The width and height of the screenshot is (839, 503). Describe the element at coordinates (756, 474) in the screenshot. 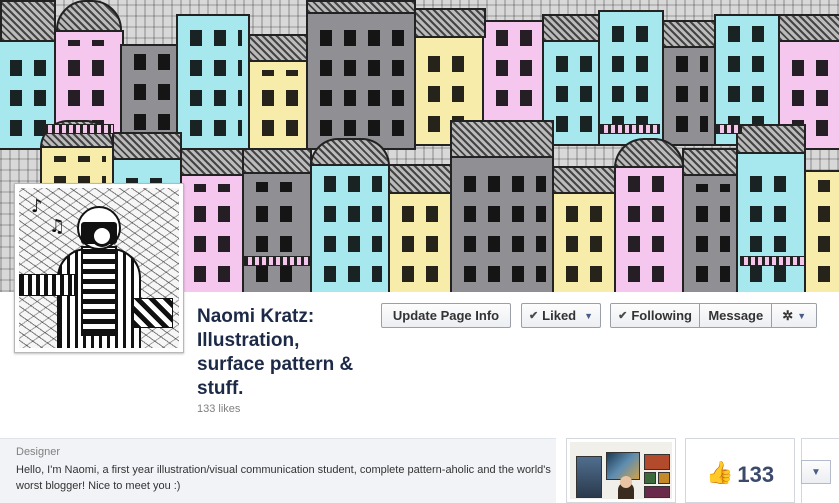

I see `likes-total: 133` at that location.